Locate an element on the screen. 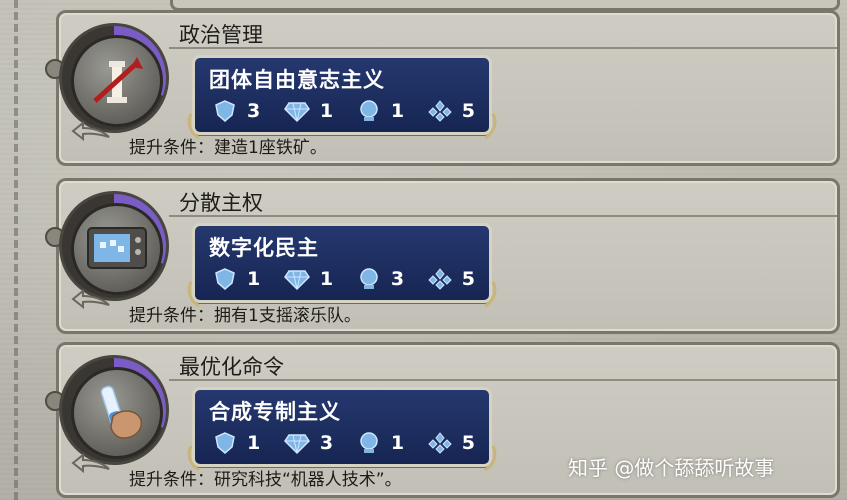  tv-screen-icon is located at coordinates (117, 249).